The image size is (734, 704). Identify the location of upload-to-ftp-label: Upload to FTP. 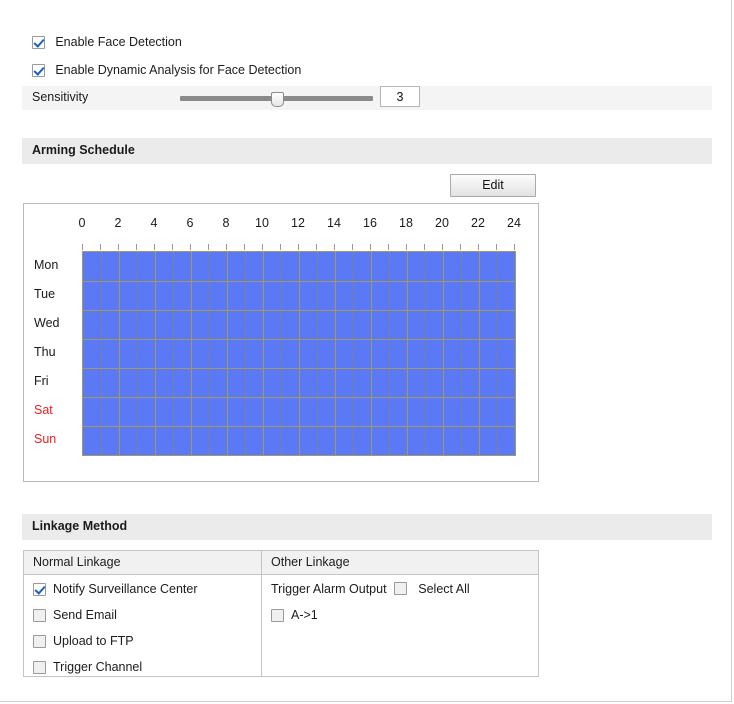
(93, 641).